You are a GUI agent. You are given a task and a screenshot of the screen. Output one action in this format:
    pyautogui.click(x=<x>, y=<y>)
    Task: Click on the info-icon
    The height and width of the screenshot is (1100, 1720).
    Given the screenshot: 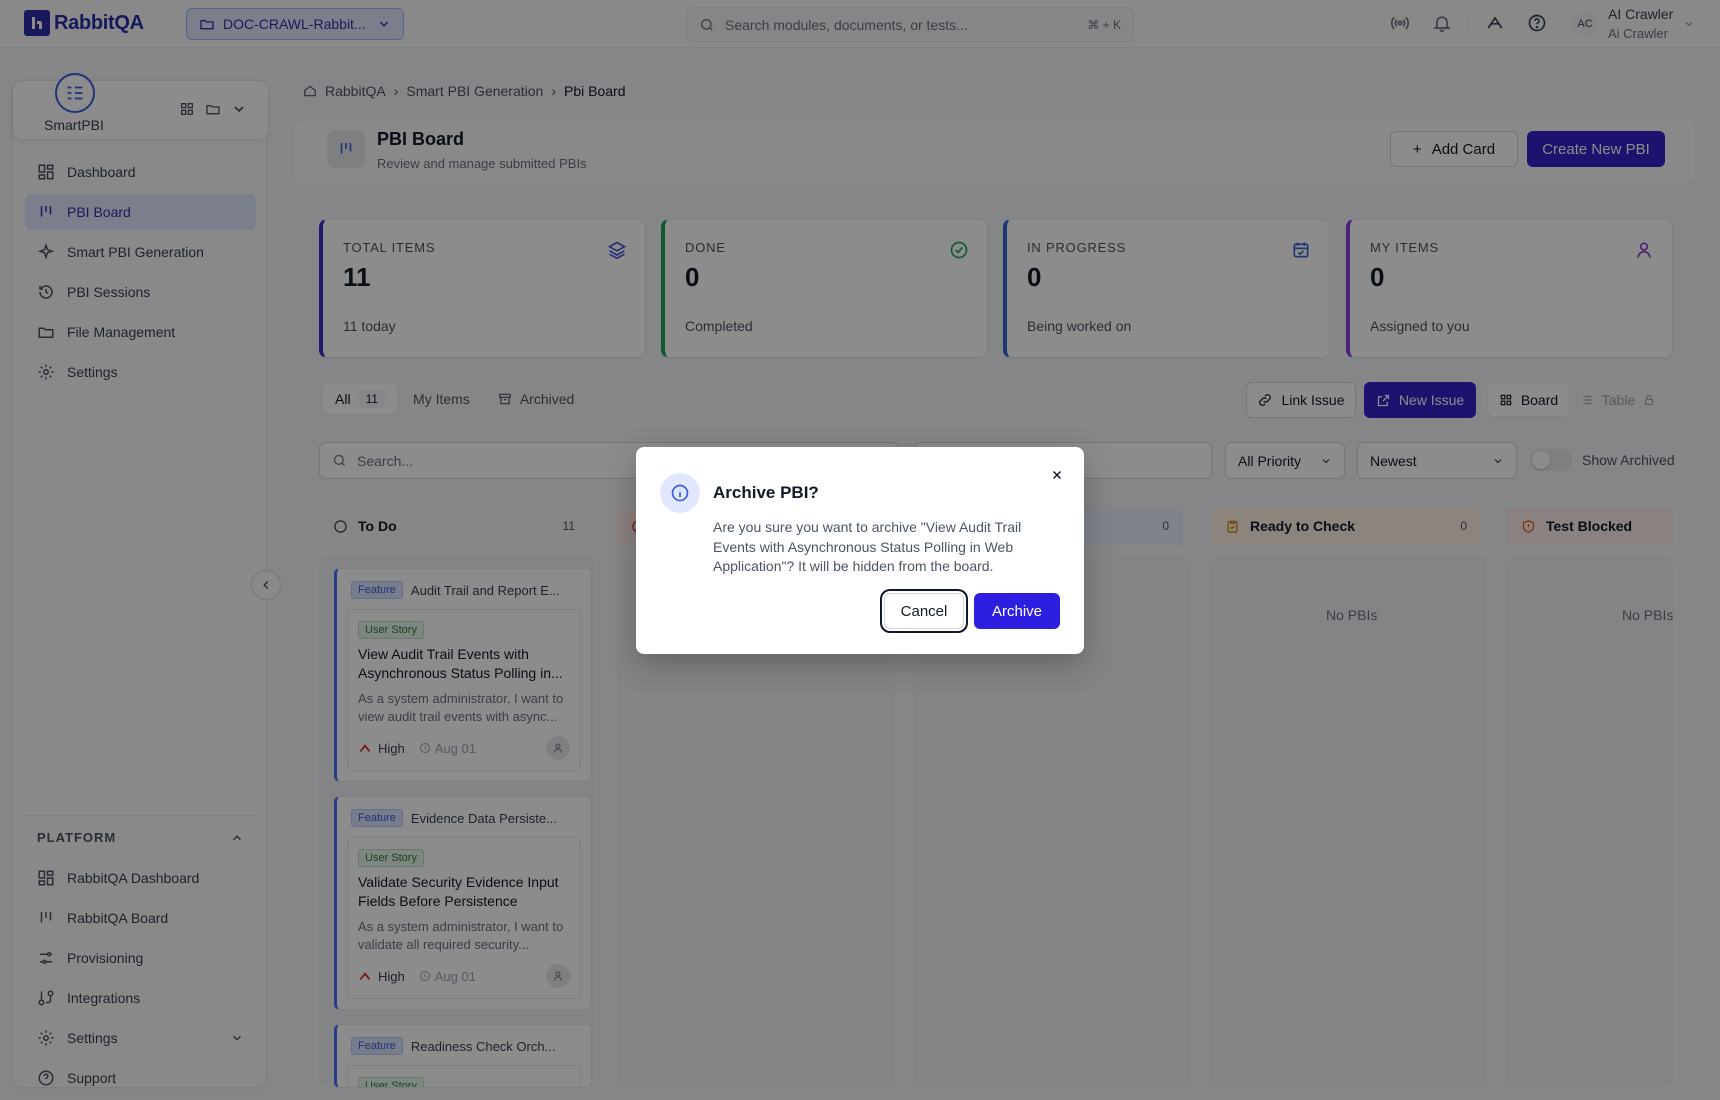 What is the action you would take?
    pyautogui.click(x=680, y=493)
    